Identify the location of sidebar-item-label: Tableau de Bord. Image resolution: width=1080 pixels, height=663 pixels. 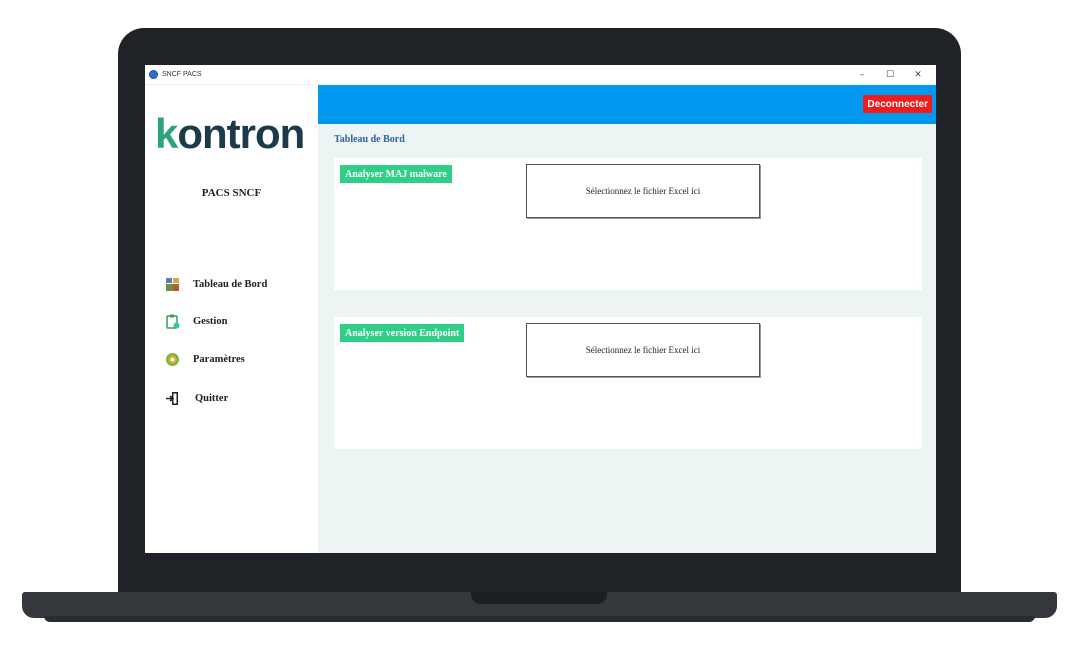
(230, 284).